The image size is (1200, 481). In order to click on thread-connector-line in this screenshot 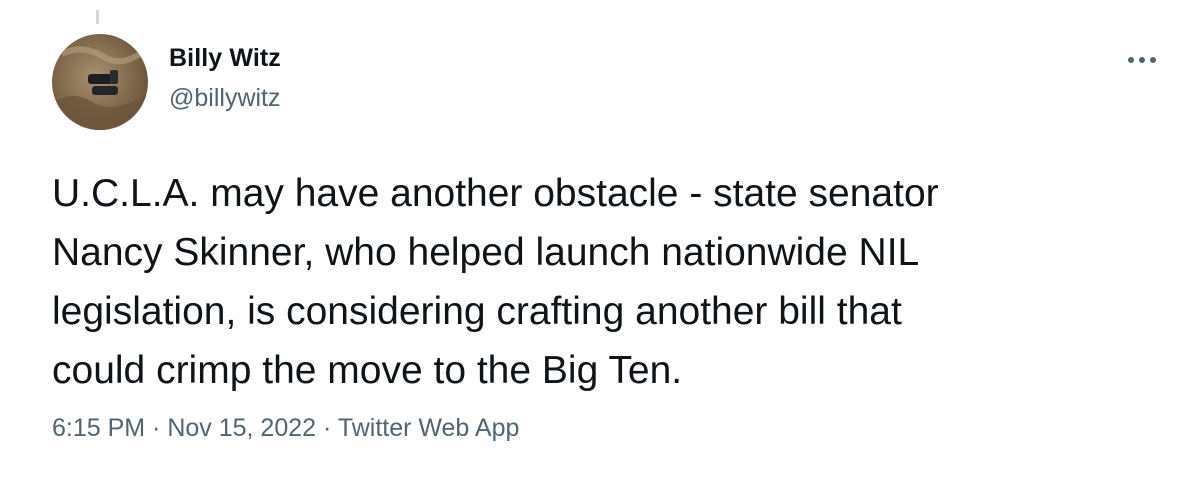, I will do `click(97, 17)`.